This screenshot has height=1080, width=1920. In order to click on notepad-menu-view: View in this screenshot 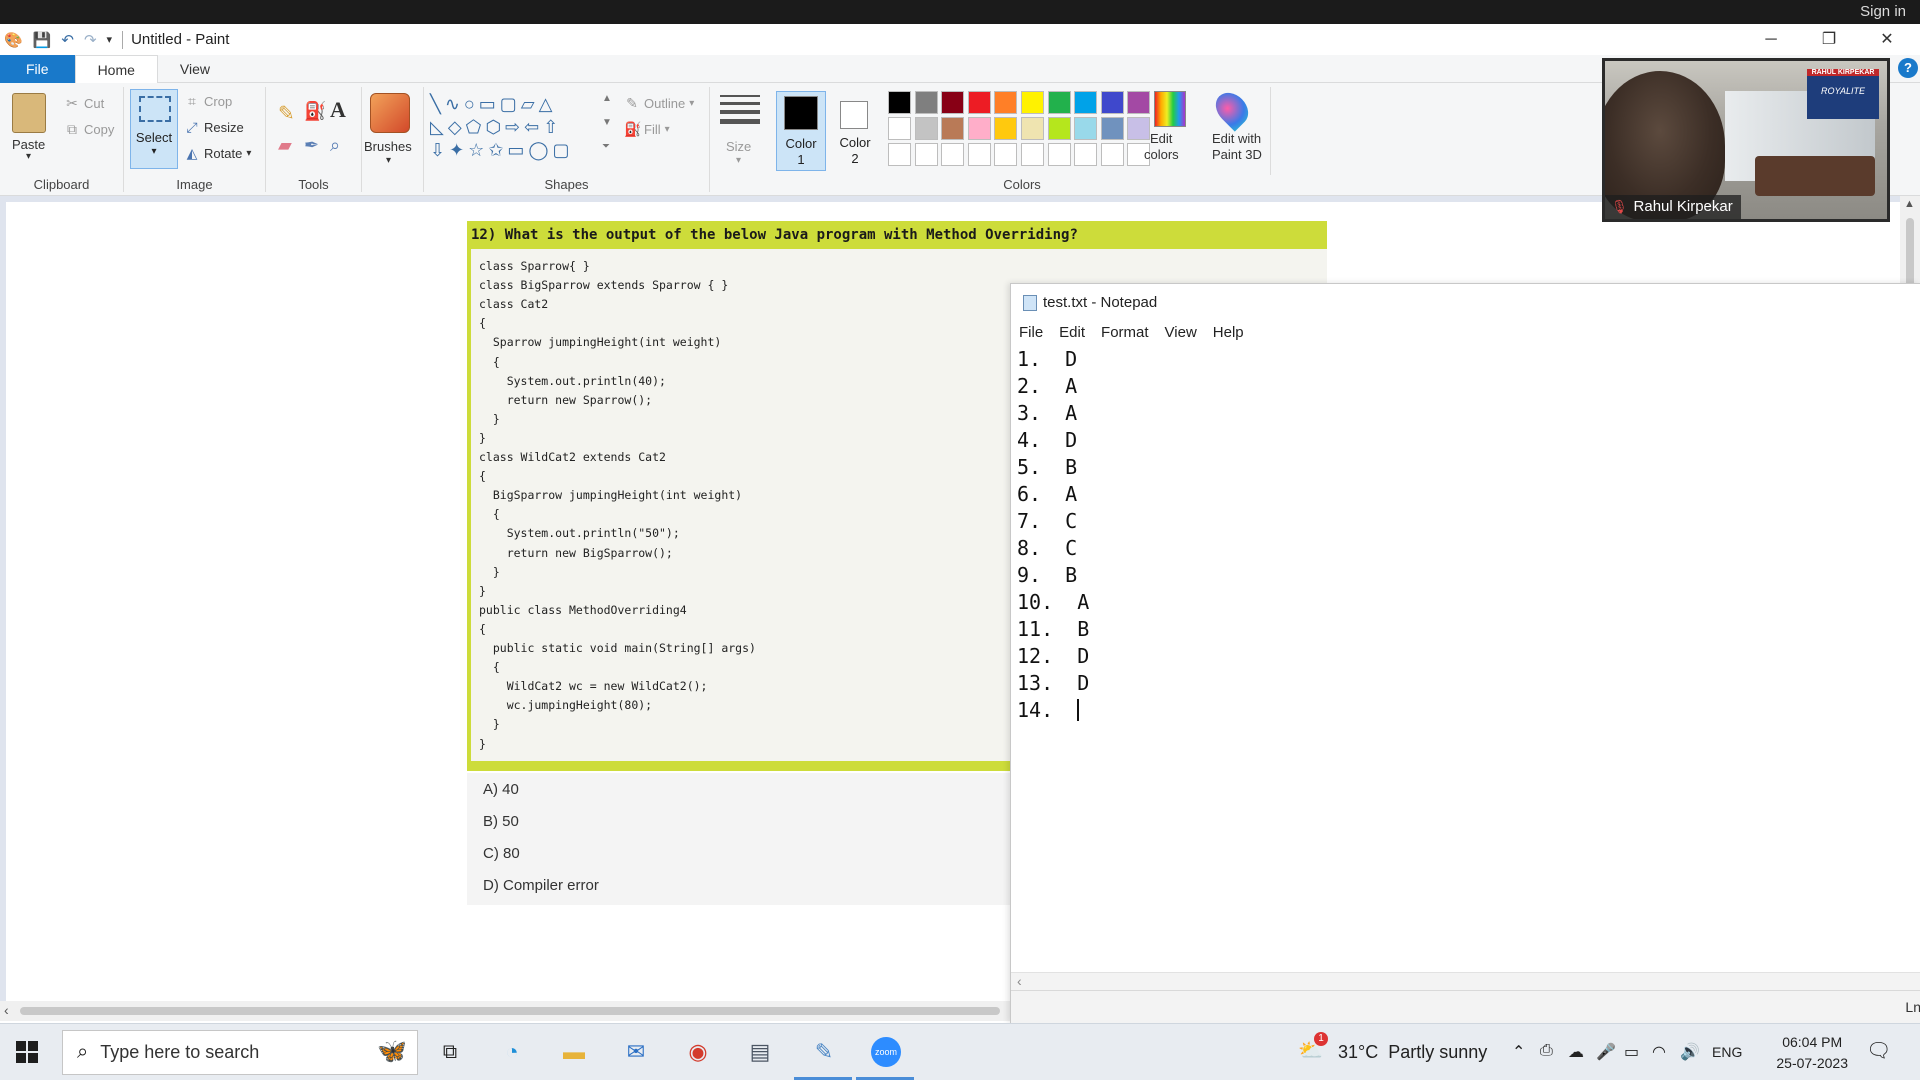, I will do `click(1181, 332)`.